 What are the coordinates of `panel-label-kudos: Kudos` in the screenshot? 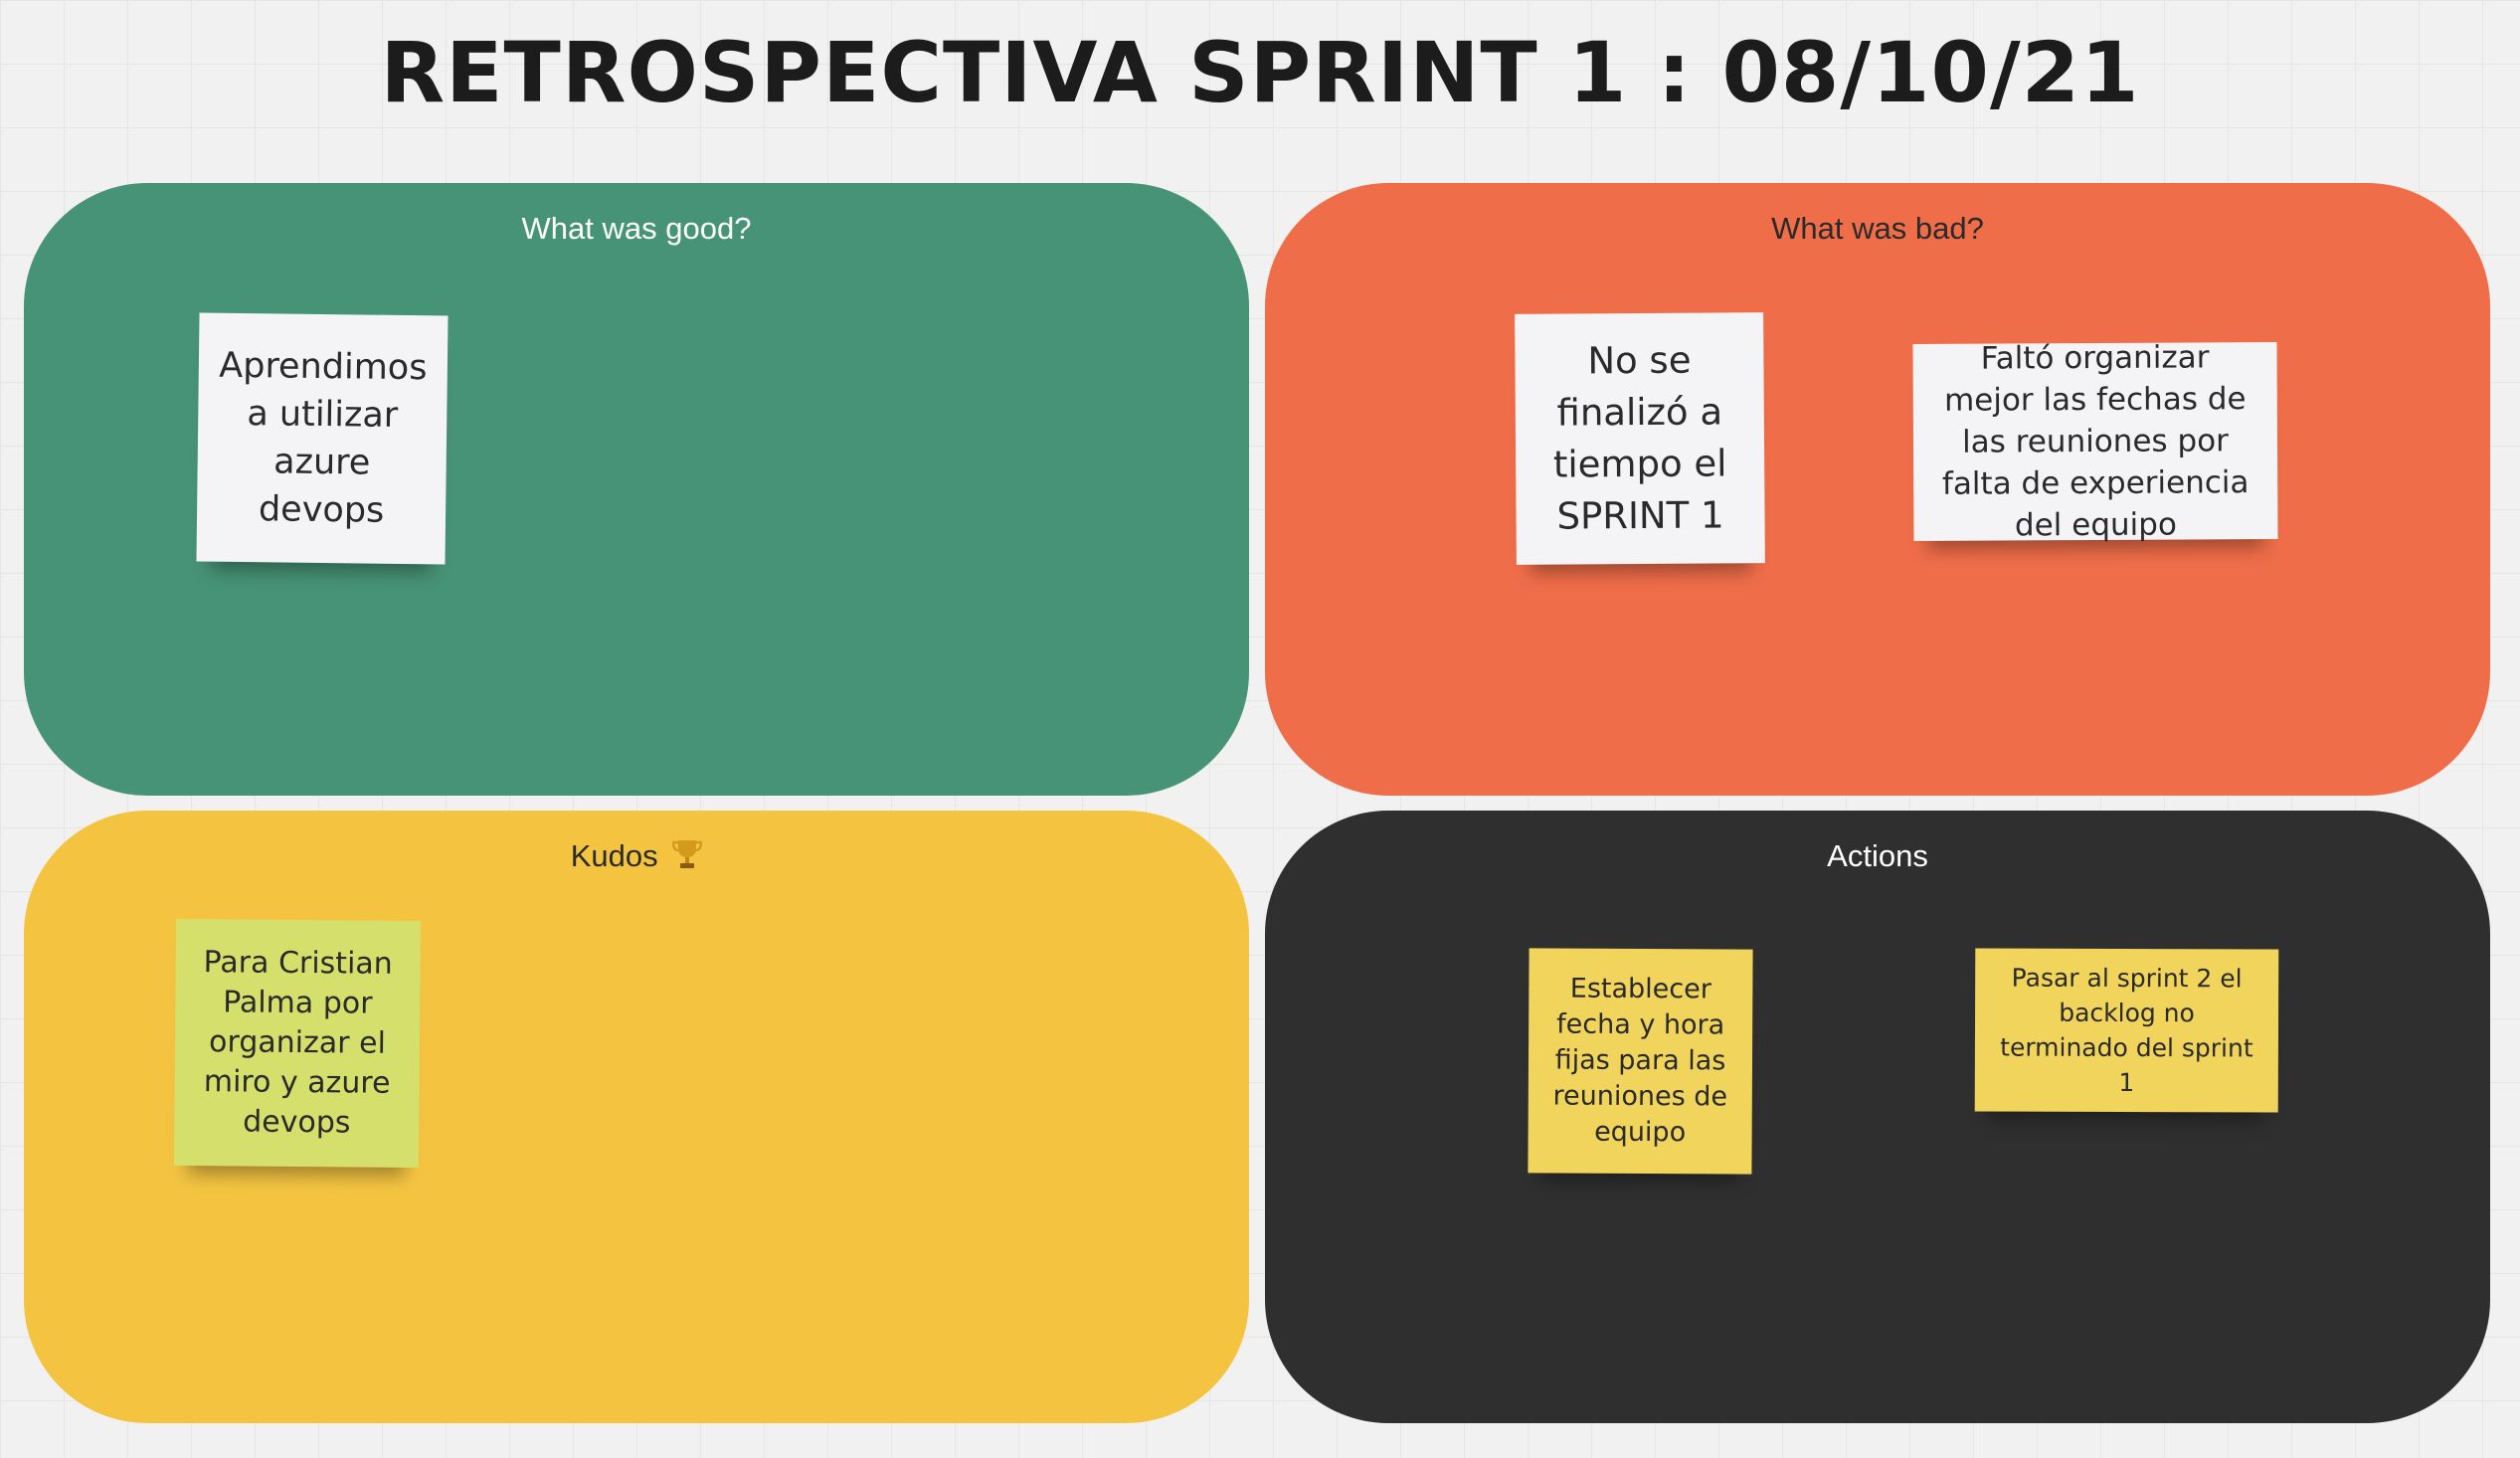 It's located at (636, 857).